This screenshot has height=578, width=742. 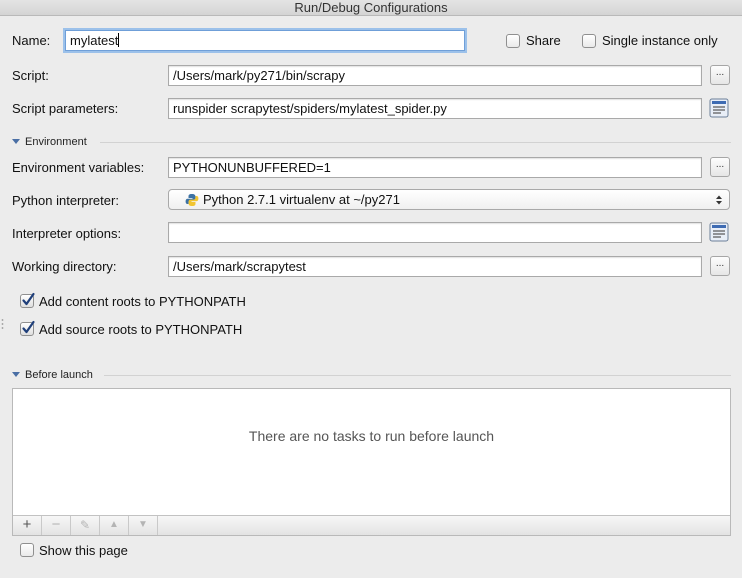 What do you see at coordinates (65, 108) in the screenshot?
I see `script-params-label: Script parameters:` at bounding box center [65, 108].